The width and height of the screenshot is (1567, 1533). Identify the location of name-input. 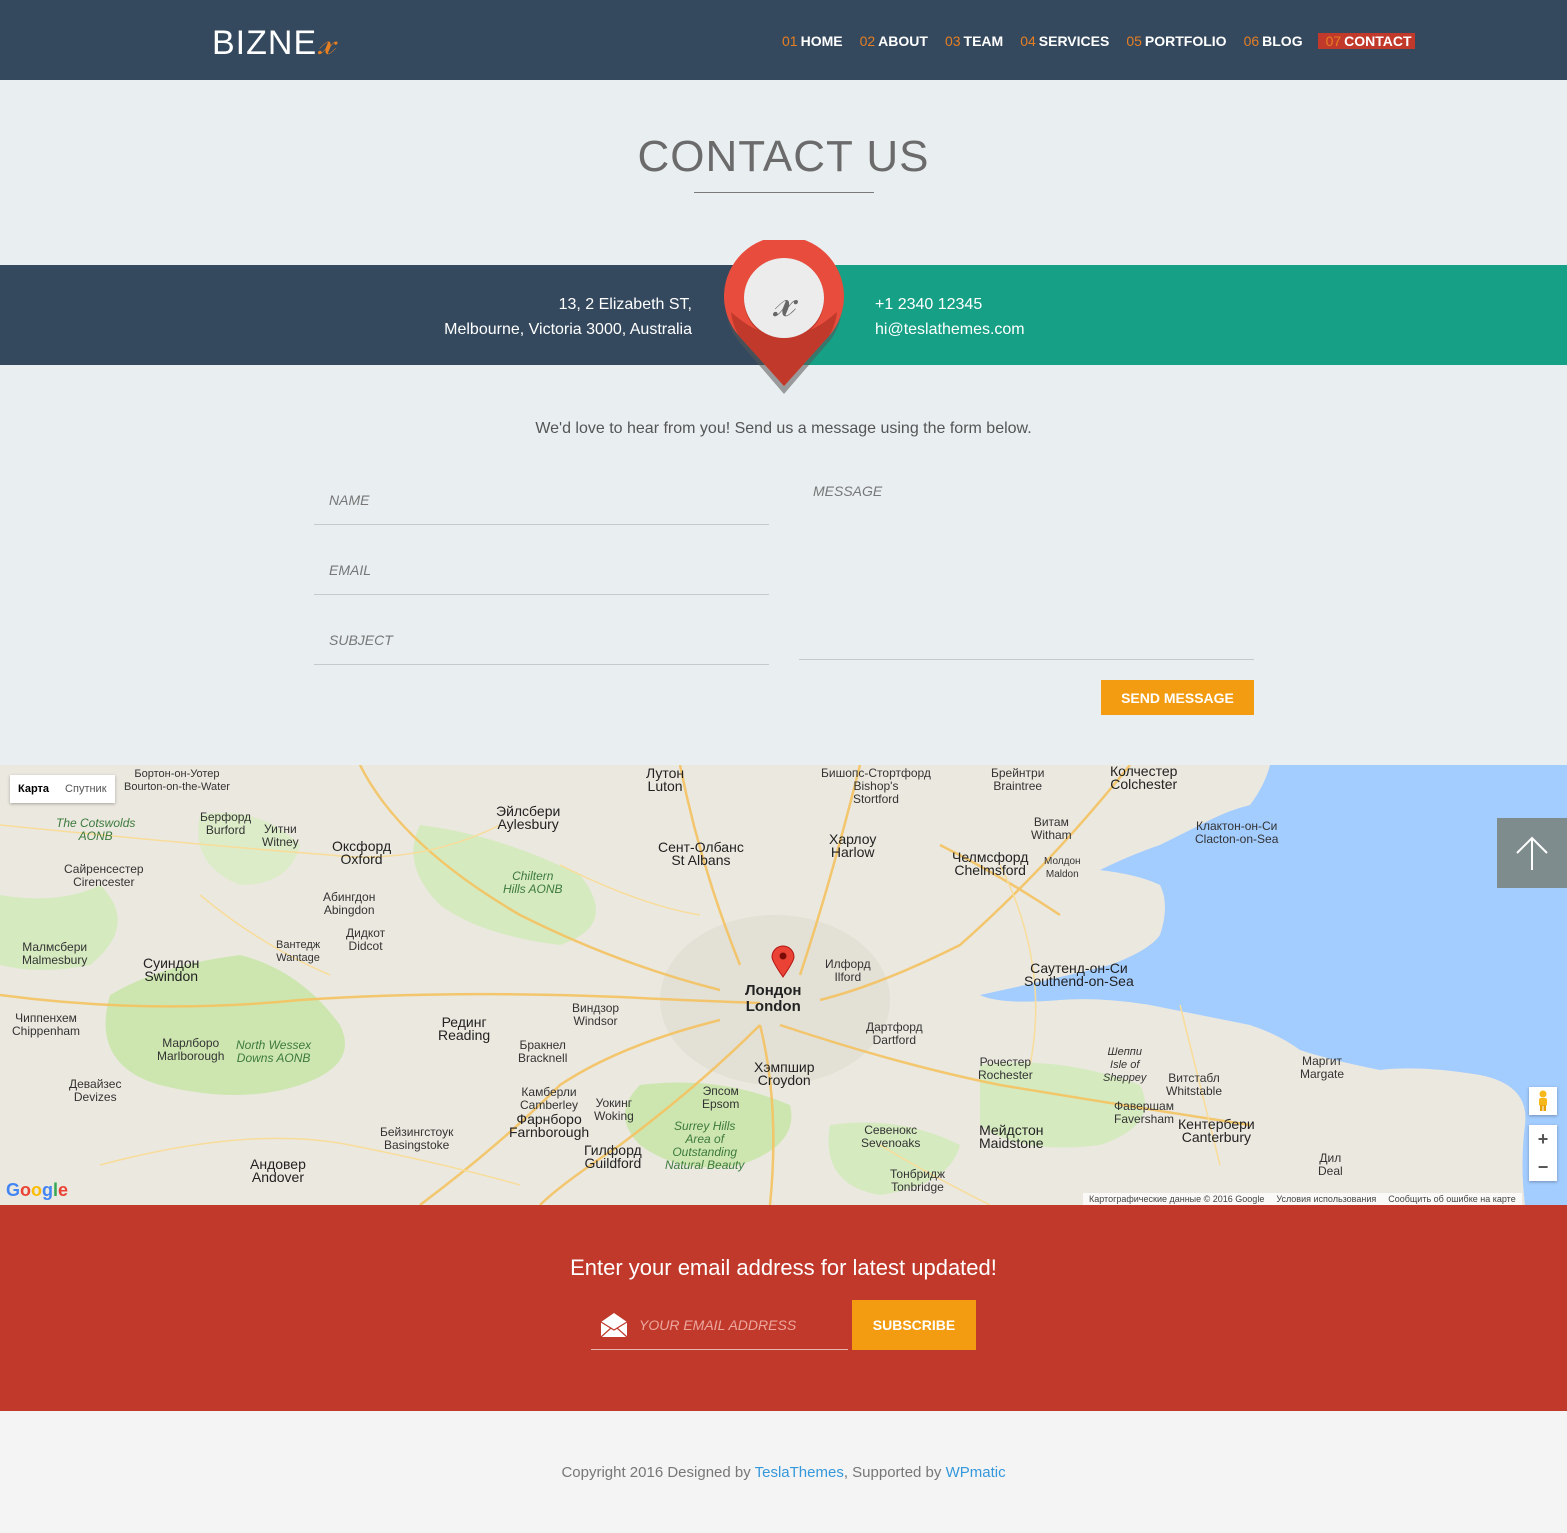
(541, 499).